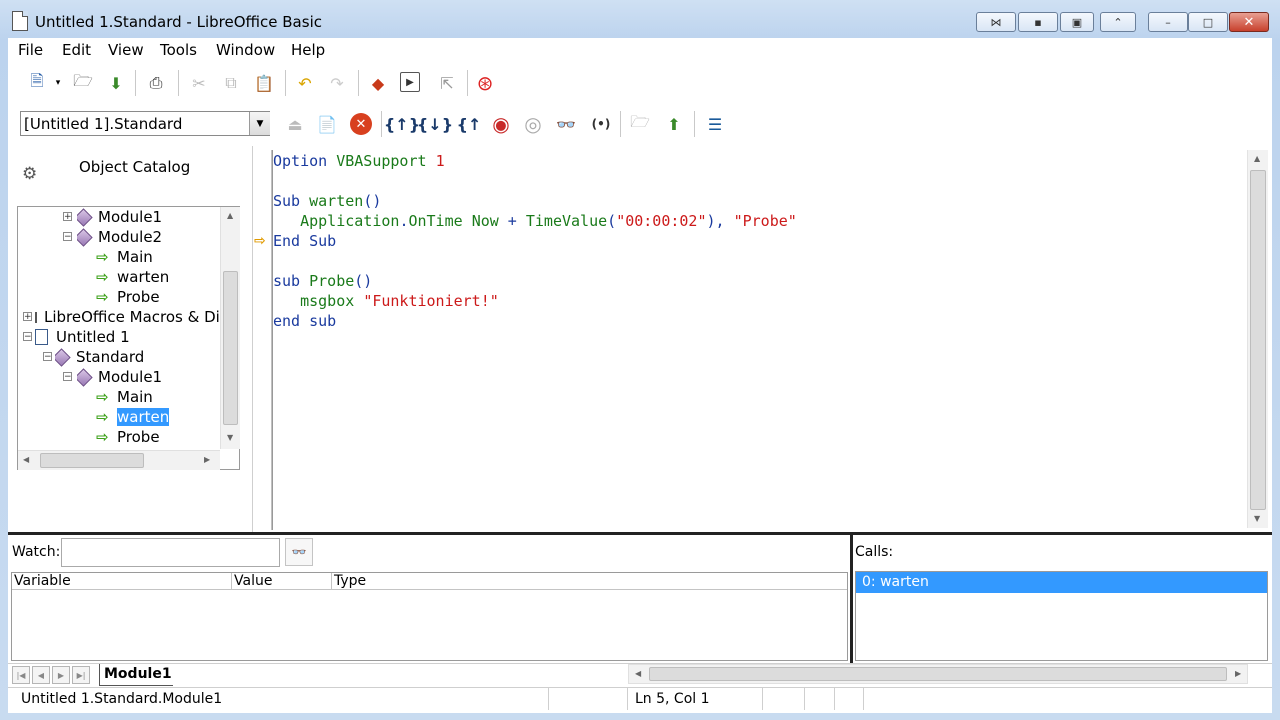 The height and width of the screenshot is (720, 1280). I want to click on help-icon: ⊛, so click(485, 83).